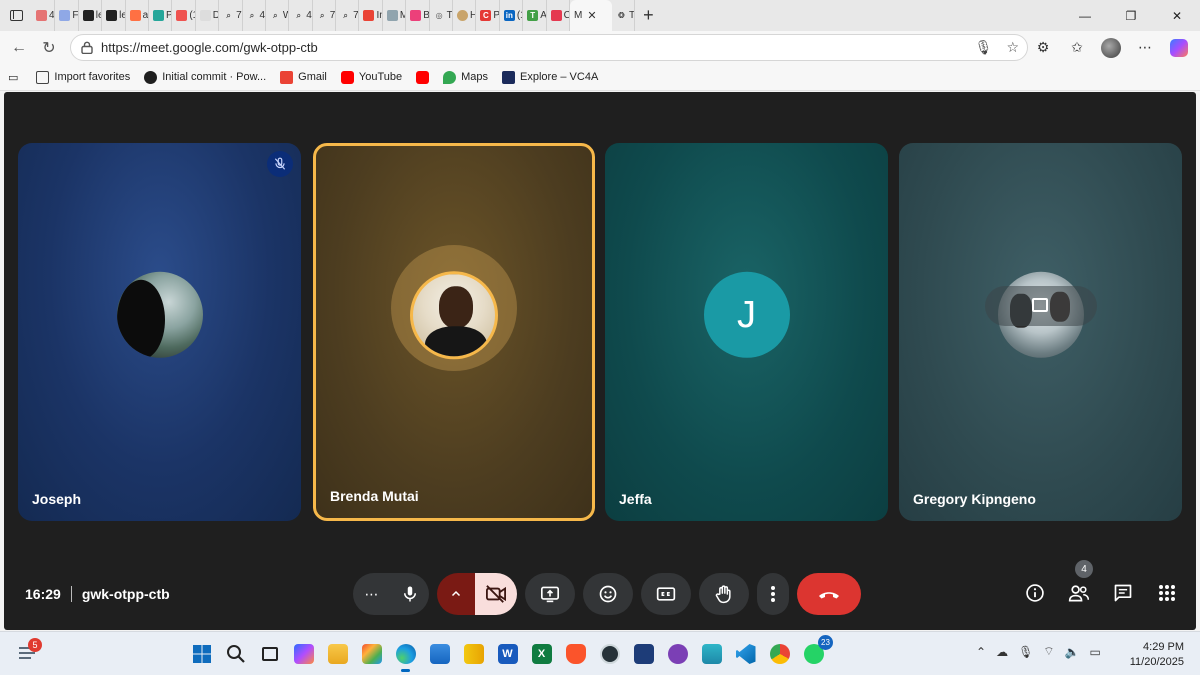 The image size is (1200, 675). Describe the element at coordinates (1048, 651) in the screenshot. I see `wifi-icon: ⌔` at that location.